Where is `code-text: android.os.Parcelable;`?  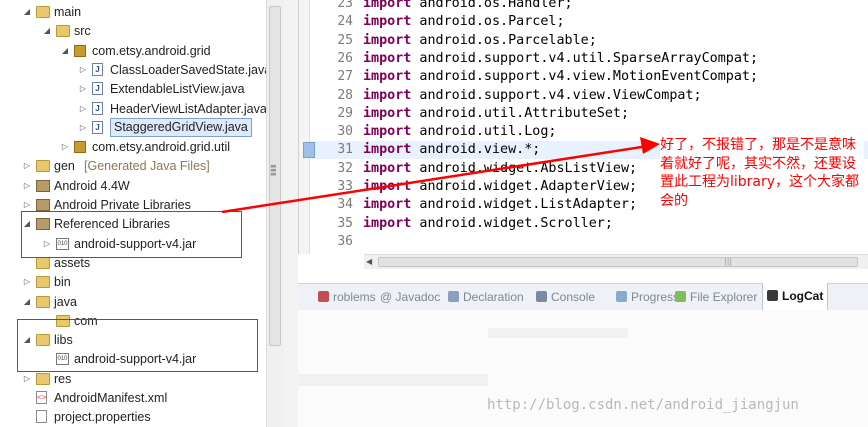
code-text: android.os.Parcelable; is located at coordinates (504, 40).